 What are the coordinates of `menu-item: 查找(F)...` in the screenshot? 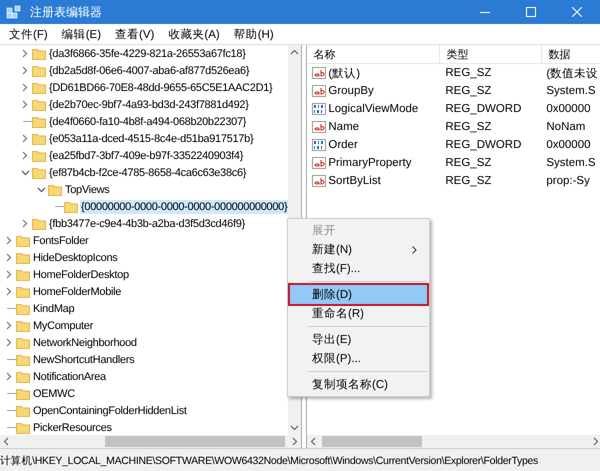 It's located at (358, 268).